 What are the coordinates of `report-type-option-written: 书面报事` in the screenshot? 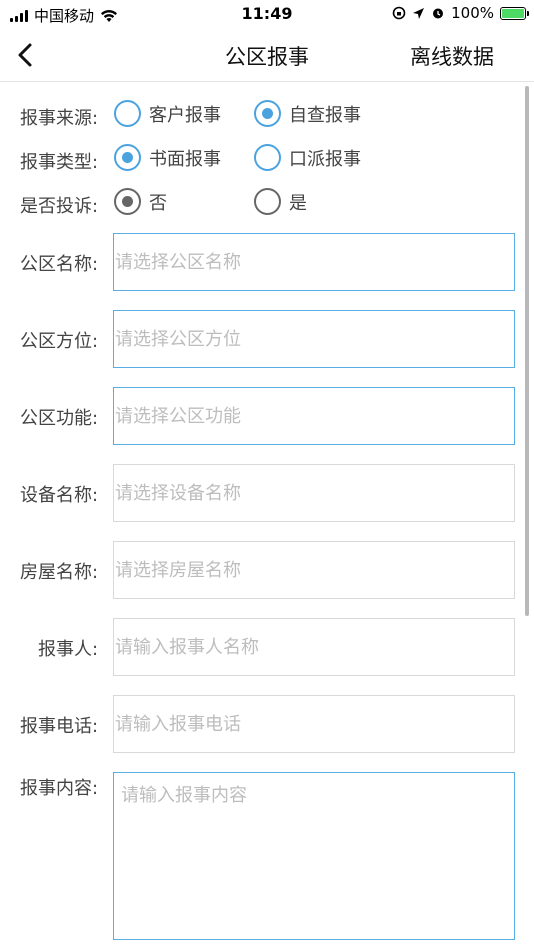 It's located at (167, 157).